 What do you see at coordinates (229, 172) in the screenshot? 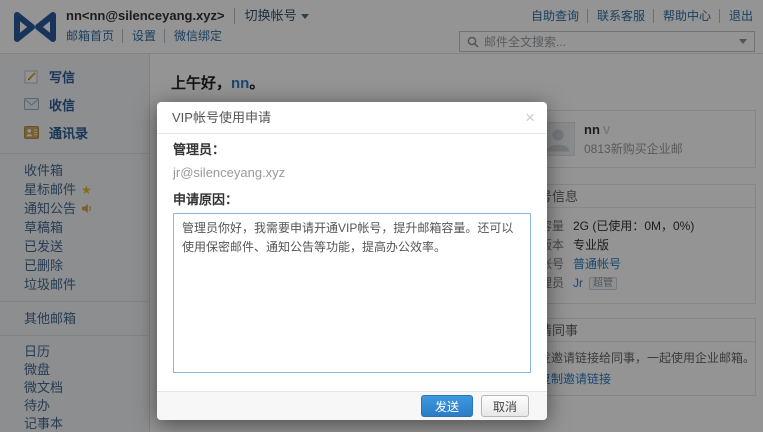
I see `admin-email: jr@silenceyang.xyz` at bounding box center [229, 172].